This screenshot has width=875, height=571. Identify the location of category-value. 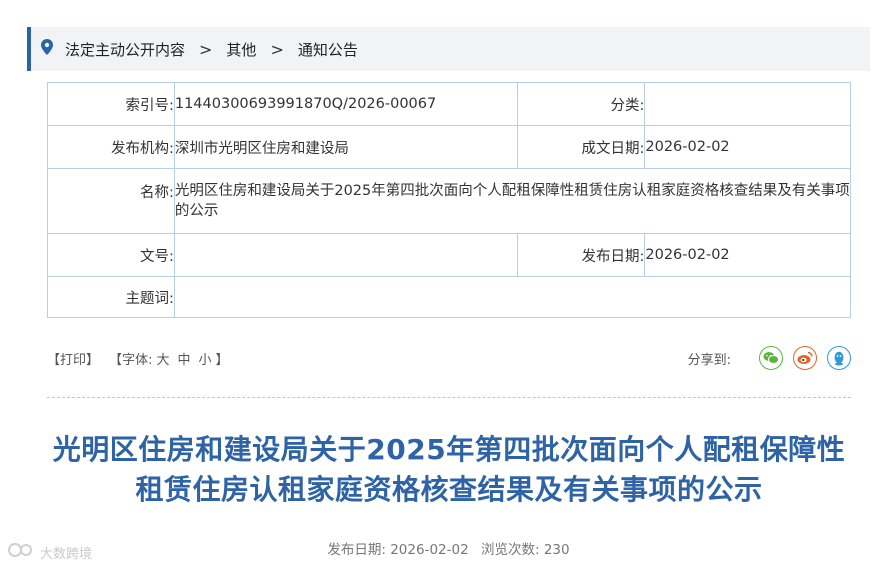
(747, 104).